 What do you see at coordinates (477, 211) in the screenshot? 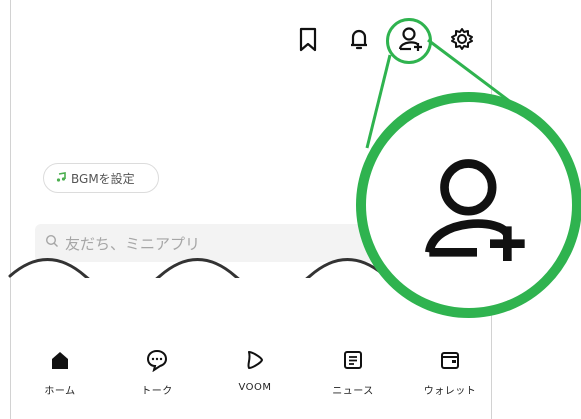
I see `add-friend-icon-zoomed` at bounding box center [477, 211].